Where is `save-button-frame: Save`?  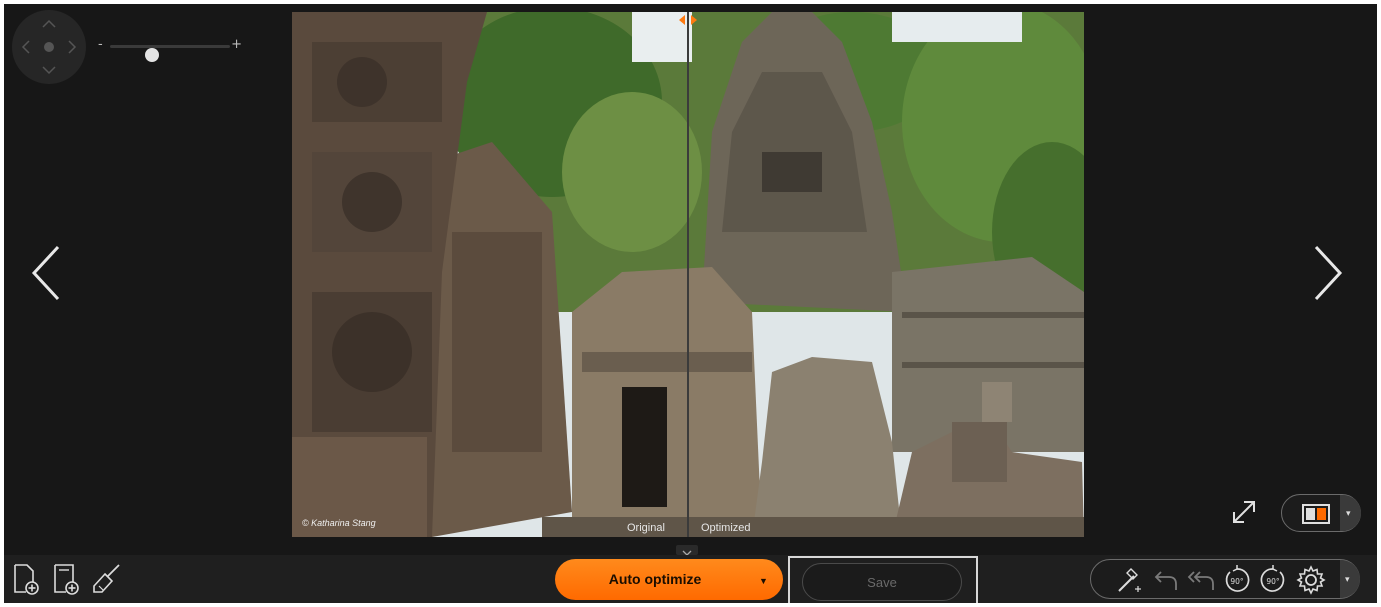 save-button-frame: Save is located at coordinates (883, 579).